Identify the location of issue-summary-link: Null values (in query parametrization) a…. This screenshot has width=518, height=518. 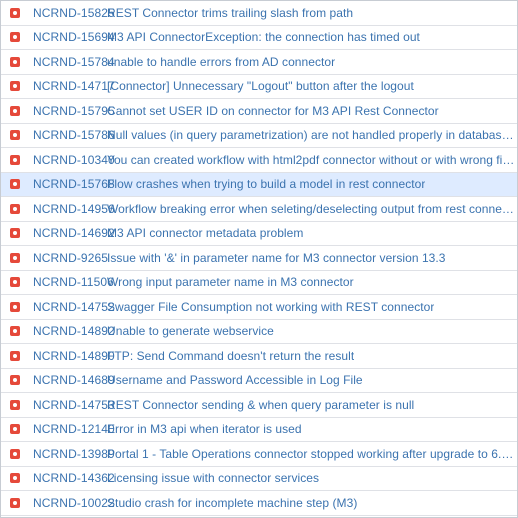
(312, 135).